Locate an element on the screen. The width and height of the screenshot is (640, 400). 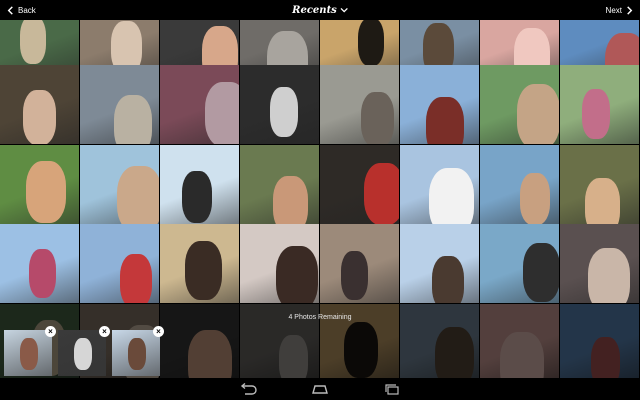
android-home-icon is located at coordinates (320, 389).